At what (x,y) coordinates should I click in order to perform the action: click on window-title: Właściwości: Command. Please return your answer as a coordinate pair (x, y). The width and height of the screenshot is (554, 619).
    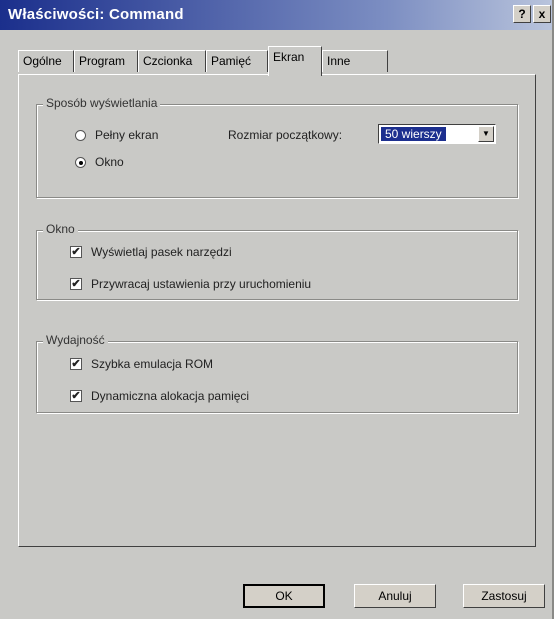
    Looking at the image, I should click on (96, 14).